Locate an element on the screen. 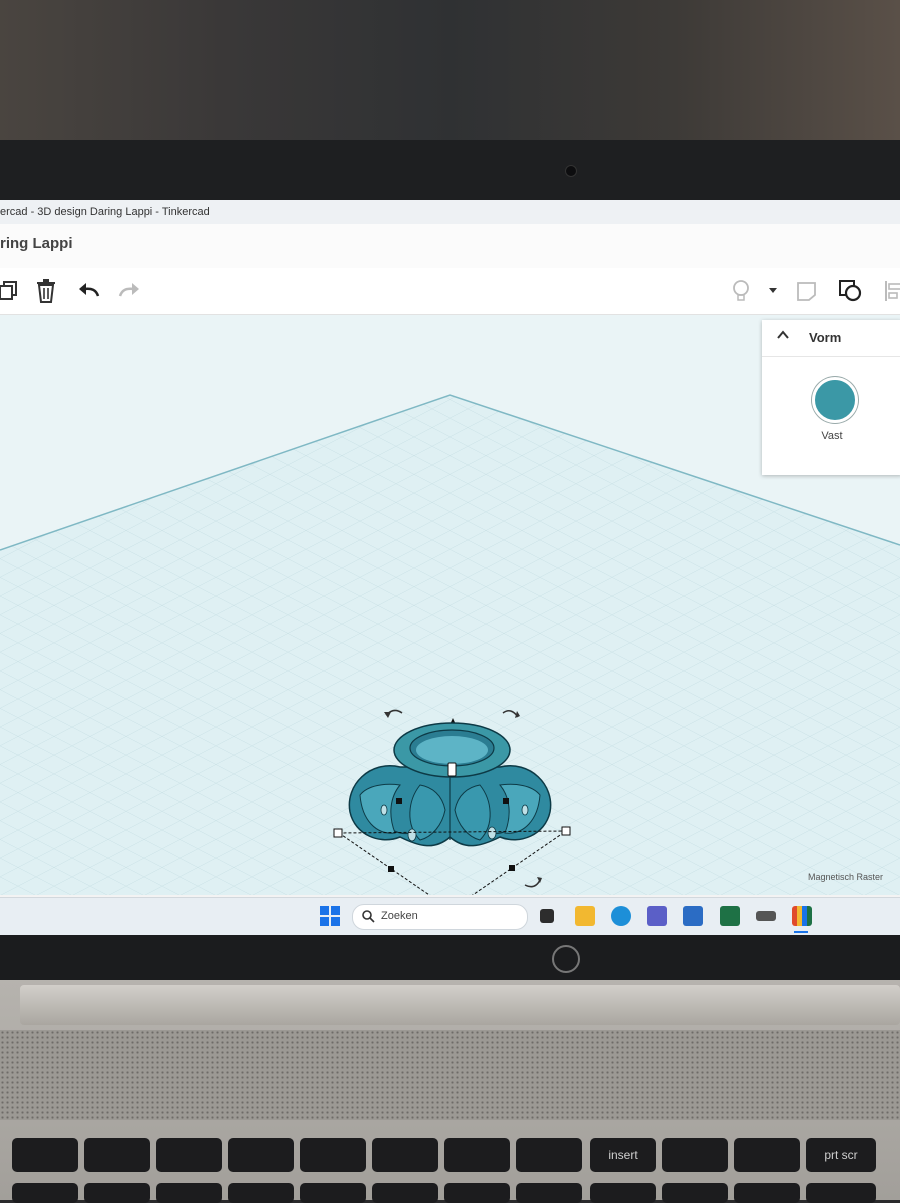 Image resolution: width=900 pixels, height=1203 pixels. snap-grid-label: Magnetisch Raster is located at coordinates (845, 877).